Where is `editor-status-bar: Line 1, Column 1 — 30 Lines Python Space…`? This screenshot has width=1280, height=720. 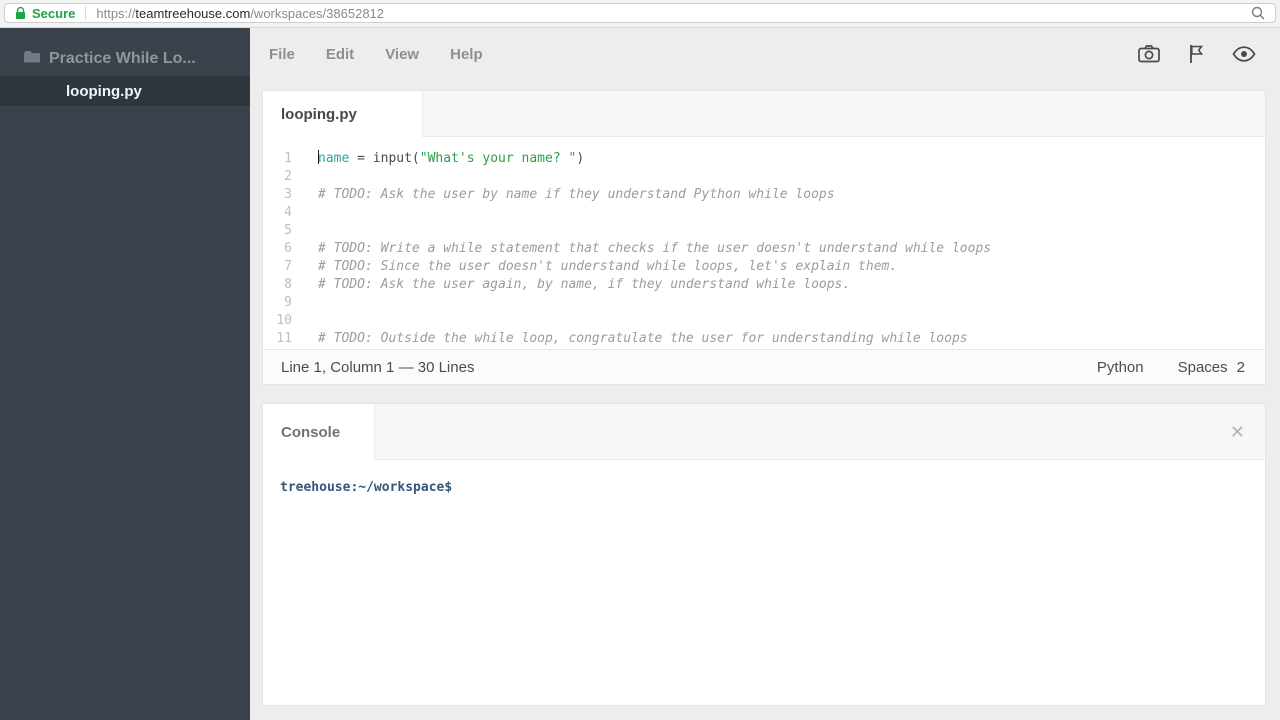
editor-status-bar: Line 1, Column 1 — 30 Lines Python Space… is located at coordinates (764, 366).